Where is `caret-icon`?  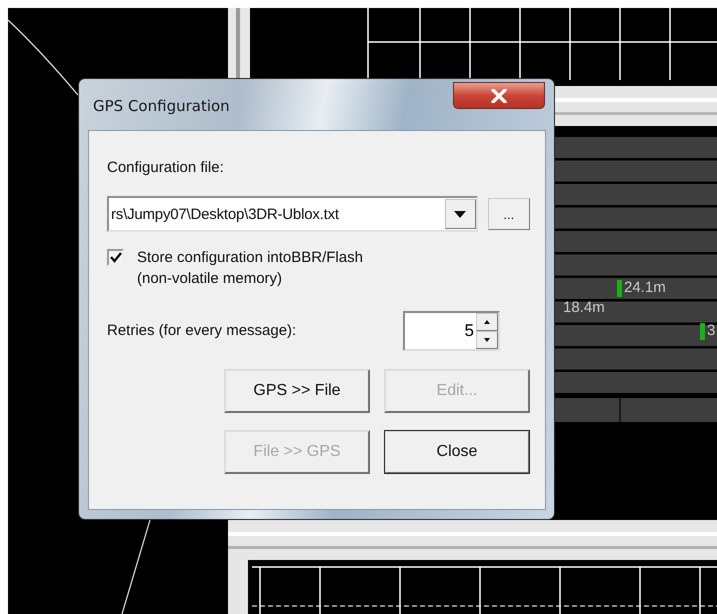
caret-icon is located at coordinates (460, 214).